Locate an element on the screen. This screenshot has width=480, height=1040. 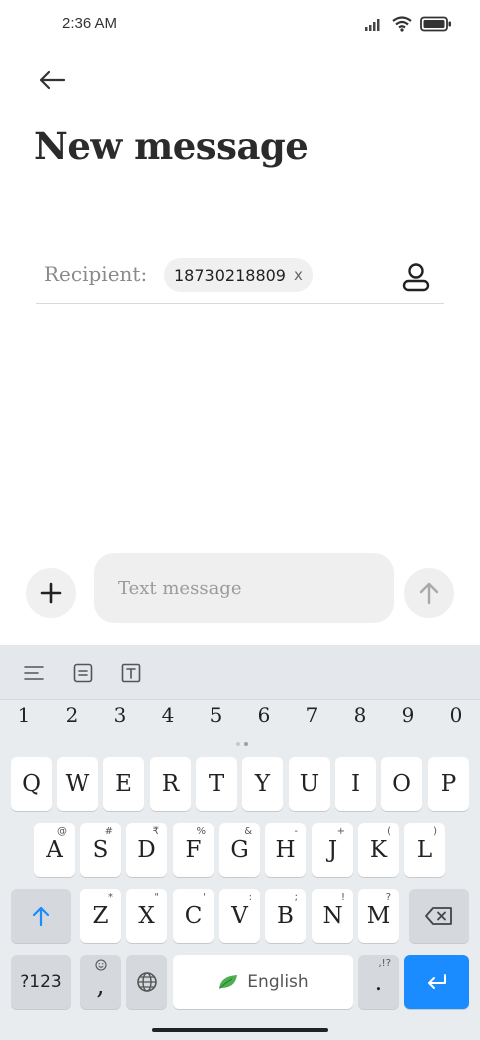
attach-button is located at coordinates (51, 593).